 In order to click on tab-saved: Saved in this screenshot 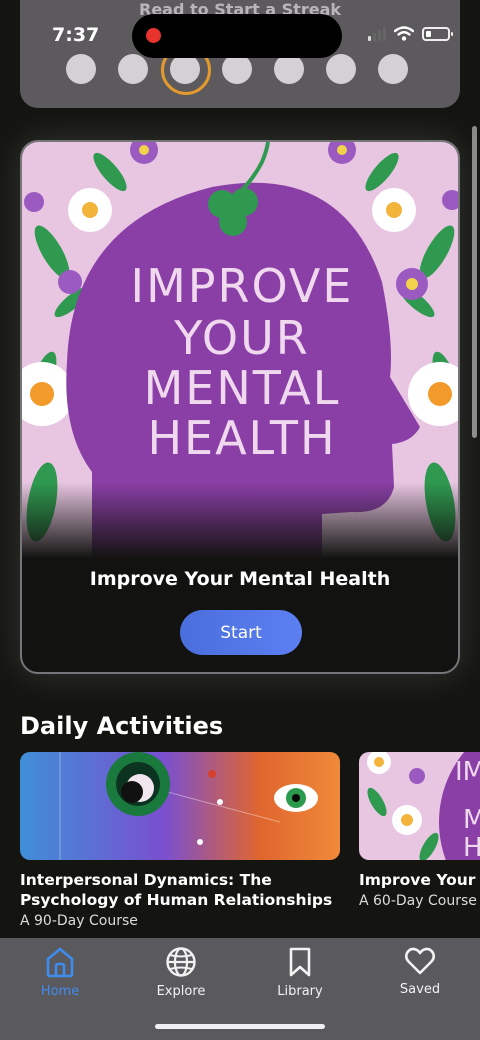, I will do `click(420, 971)`.